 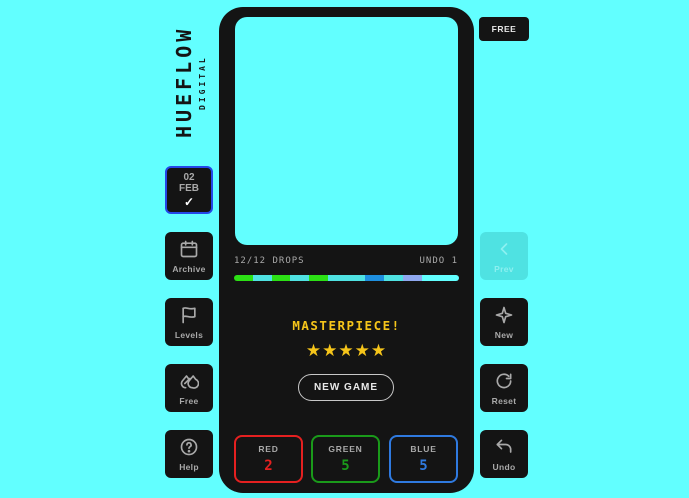 I want to click on levels-label: Levels, so click(x=189, y=334).